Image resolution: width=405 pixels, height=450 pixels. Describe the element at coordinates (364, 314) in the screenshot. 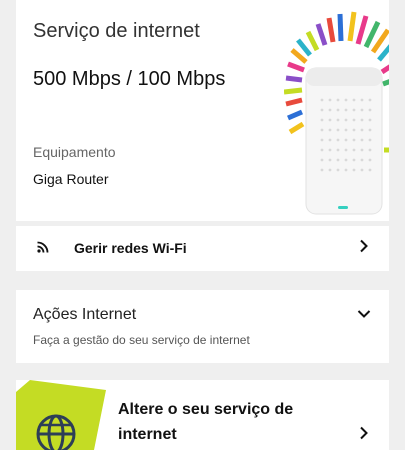

I see `chevron-down-icon` at that location.